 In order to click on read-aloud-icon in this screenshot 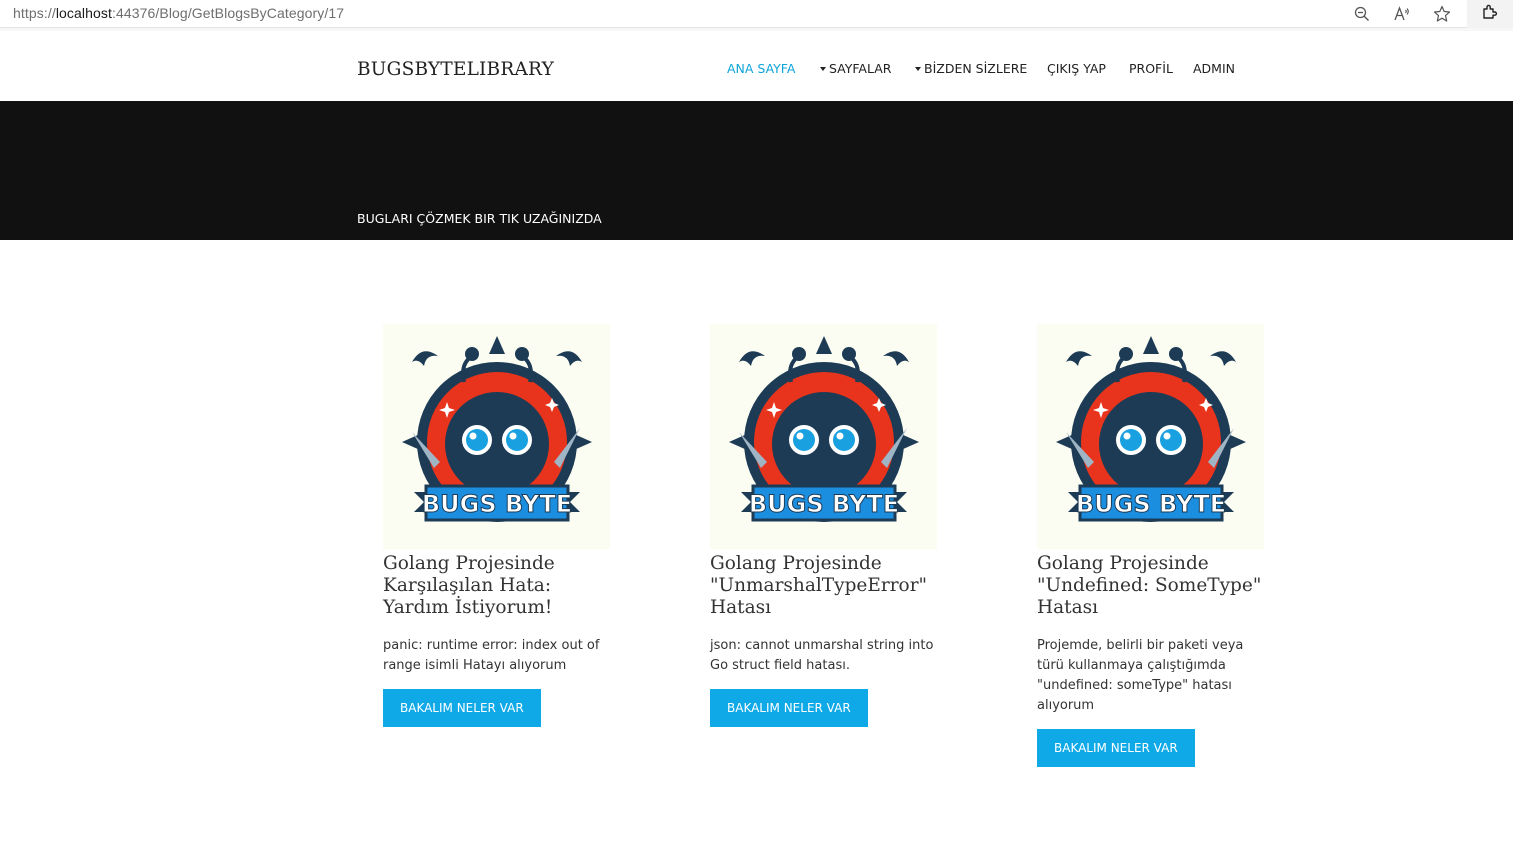, I will do `click(1402, 14)`.